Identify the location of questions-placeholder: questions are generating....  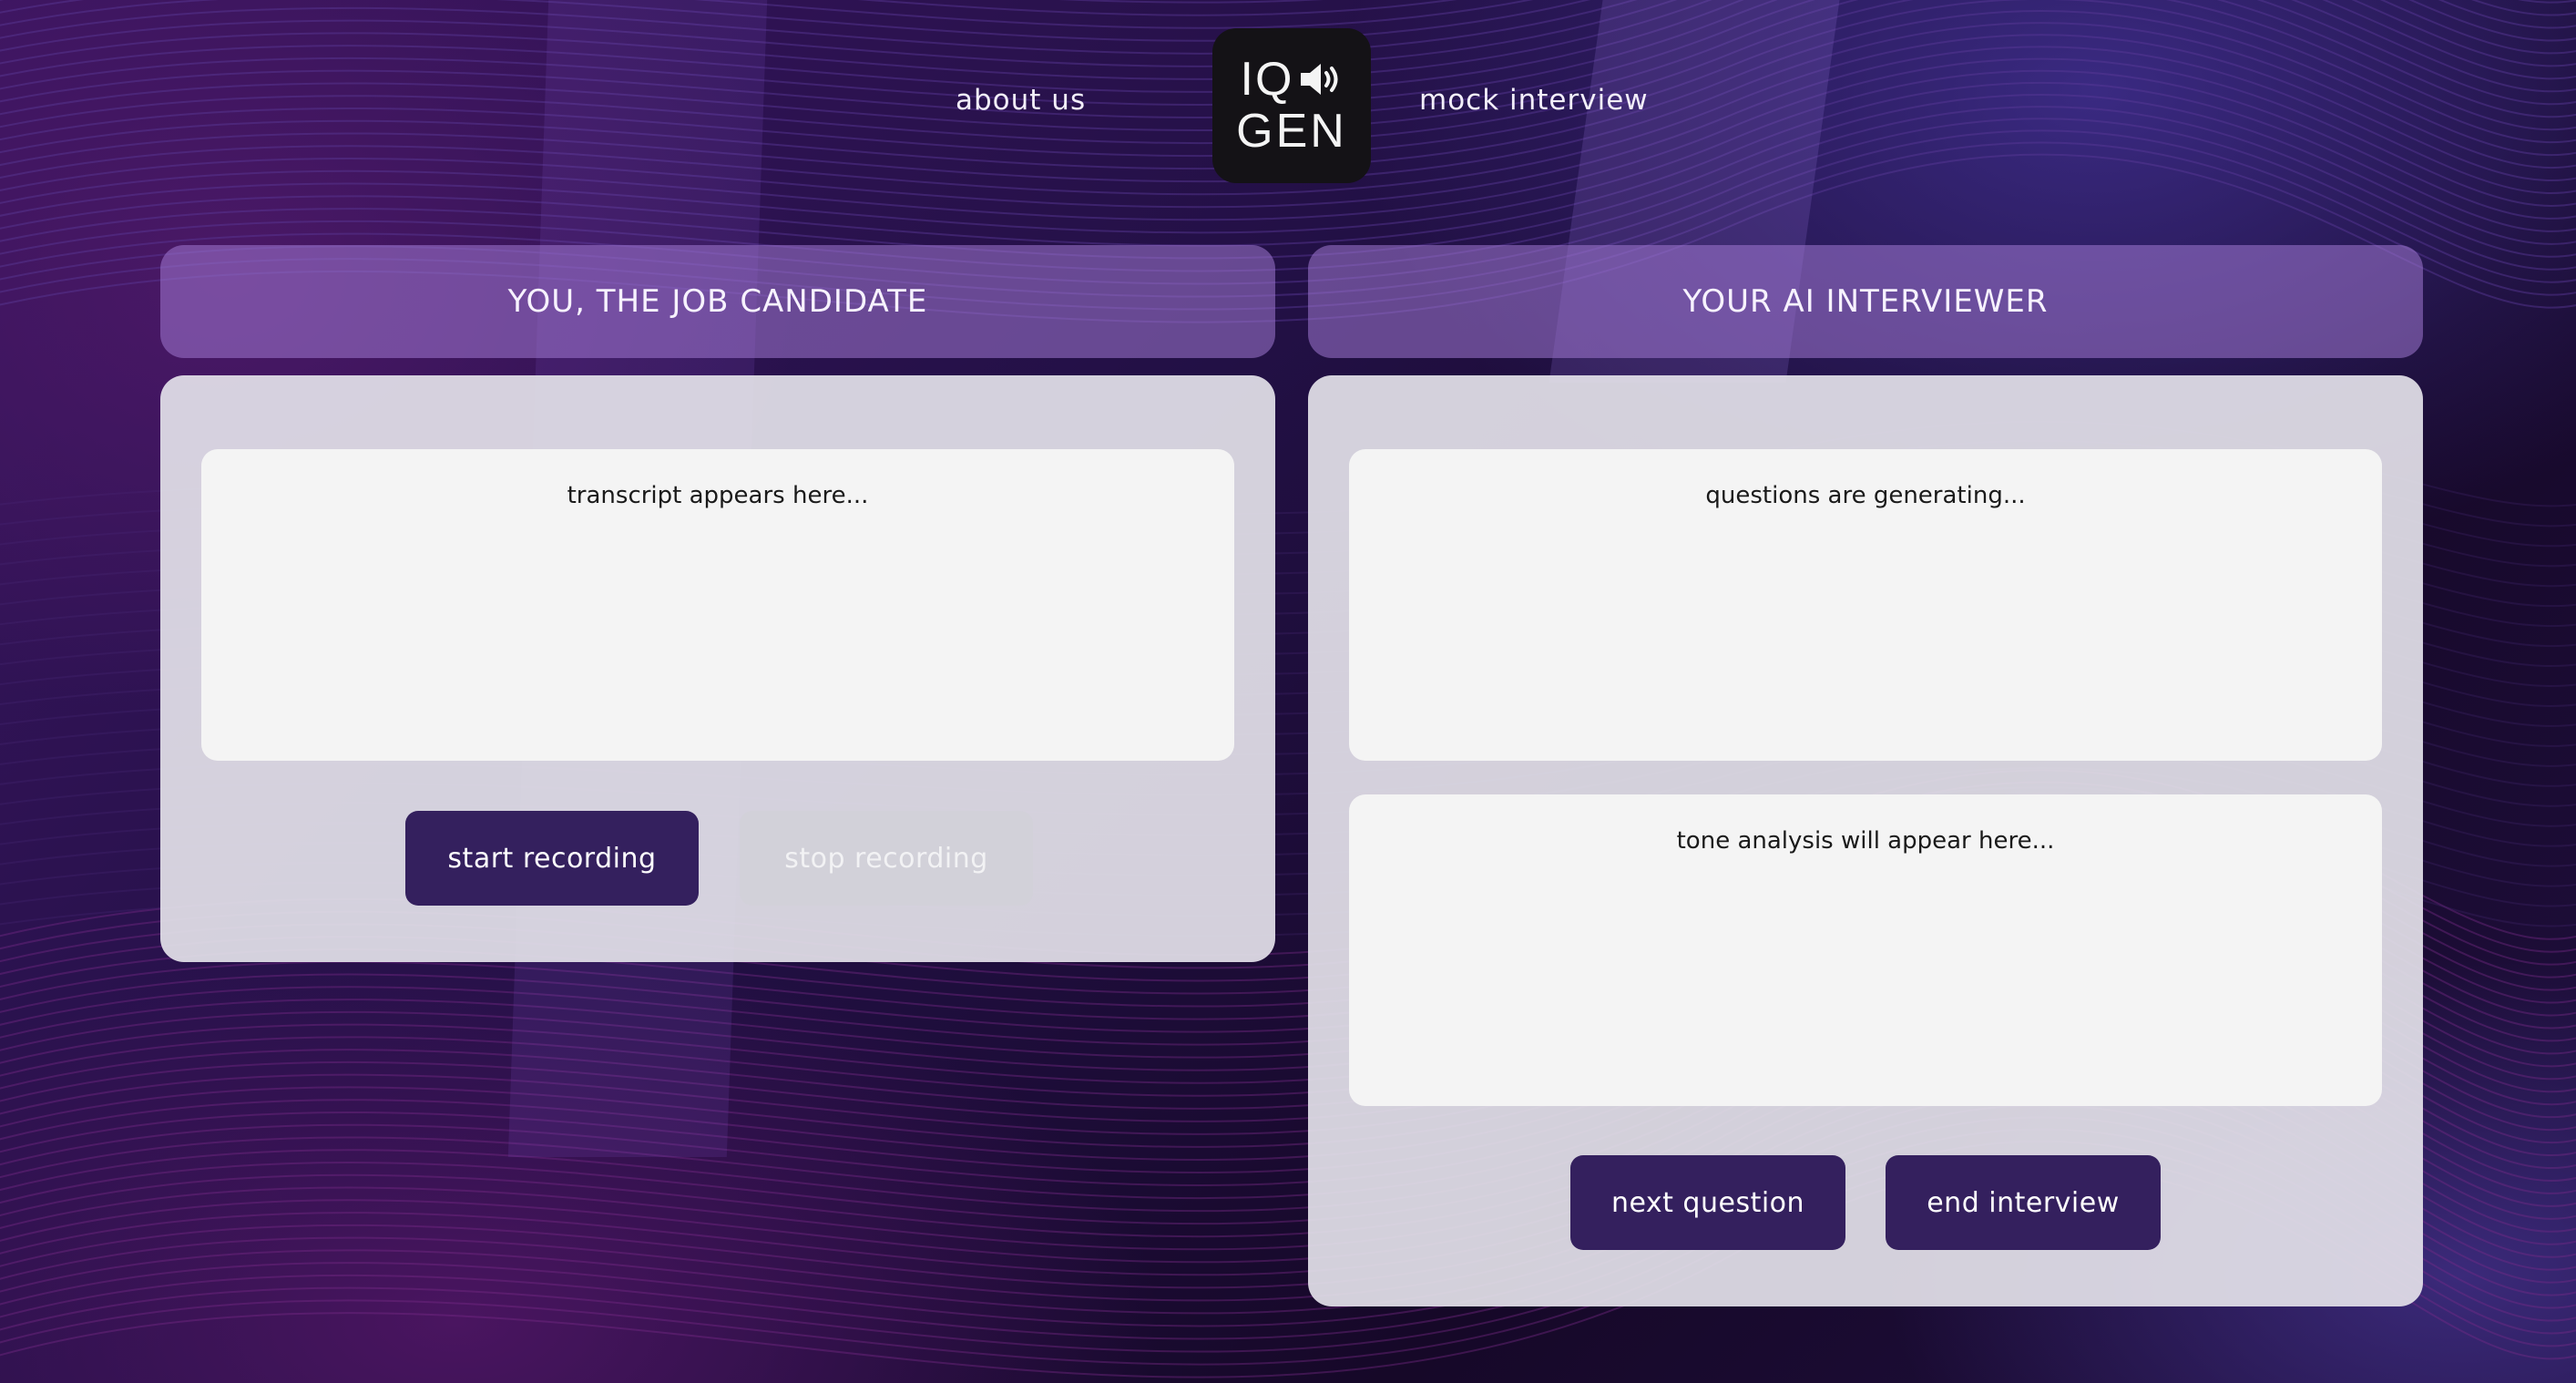
(1865, 495).